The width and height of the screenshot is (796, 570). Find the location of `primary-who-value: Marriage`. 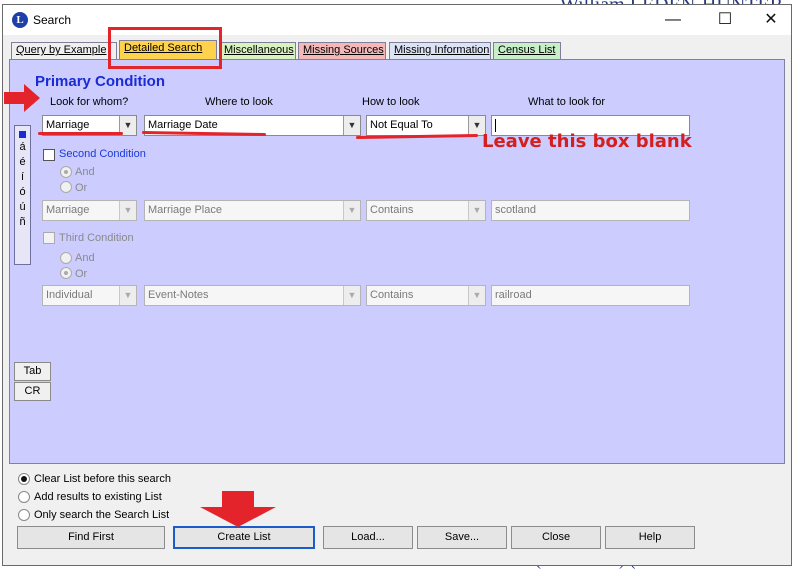

primary-who-value: Marriage is located at coordinates (68, 125).